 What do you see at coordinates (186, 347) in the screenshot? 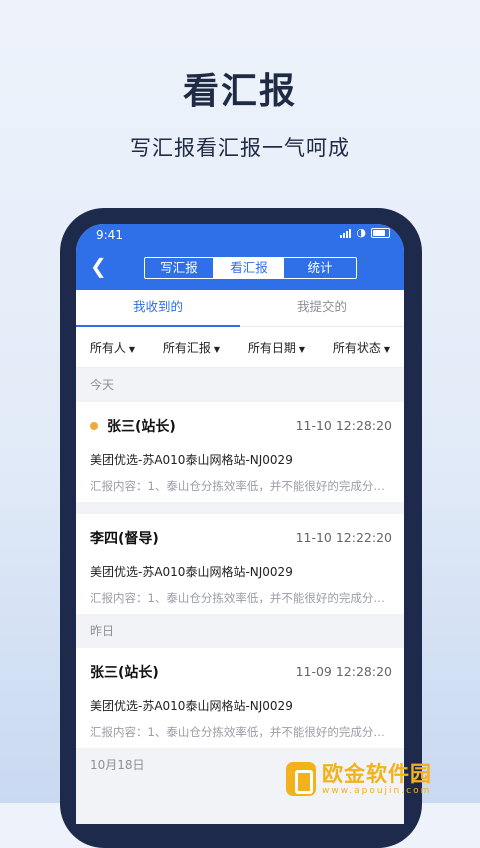
I see `filter-label: 所有汇报` at bounding box center [186, 347].